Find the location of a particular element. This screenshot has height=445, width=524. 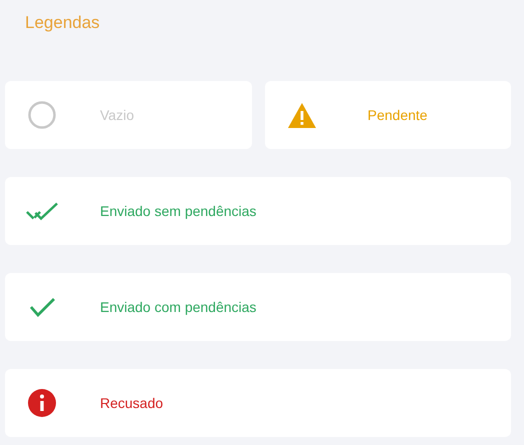

legend-label: Enviado sem pendências is located at coordinates (178, 211).